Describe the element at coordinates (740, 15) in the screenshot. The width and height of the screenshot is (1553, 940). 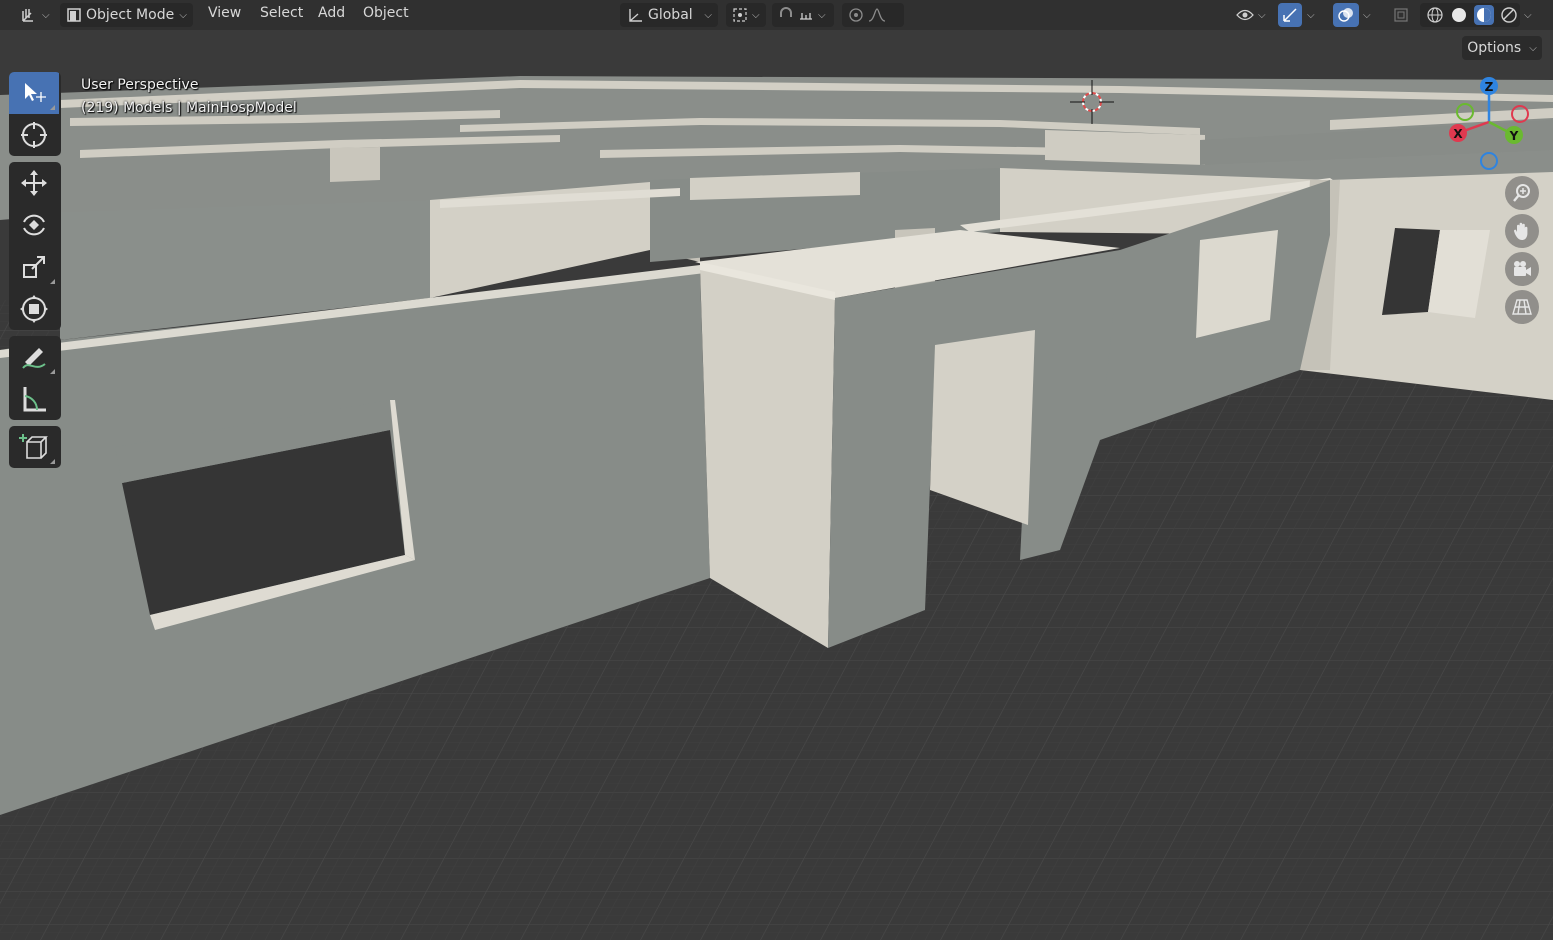
I see `pivot-icon` at that location.